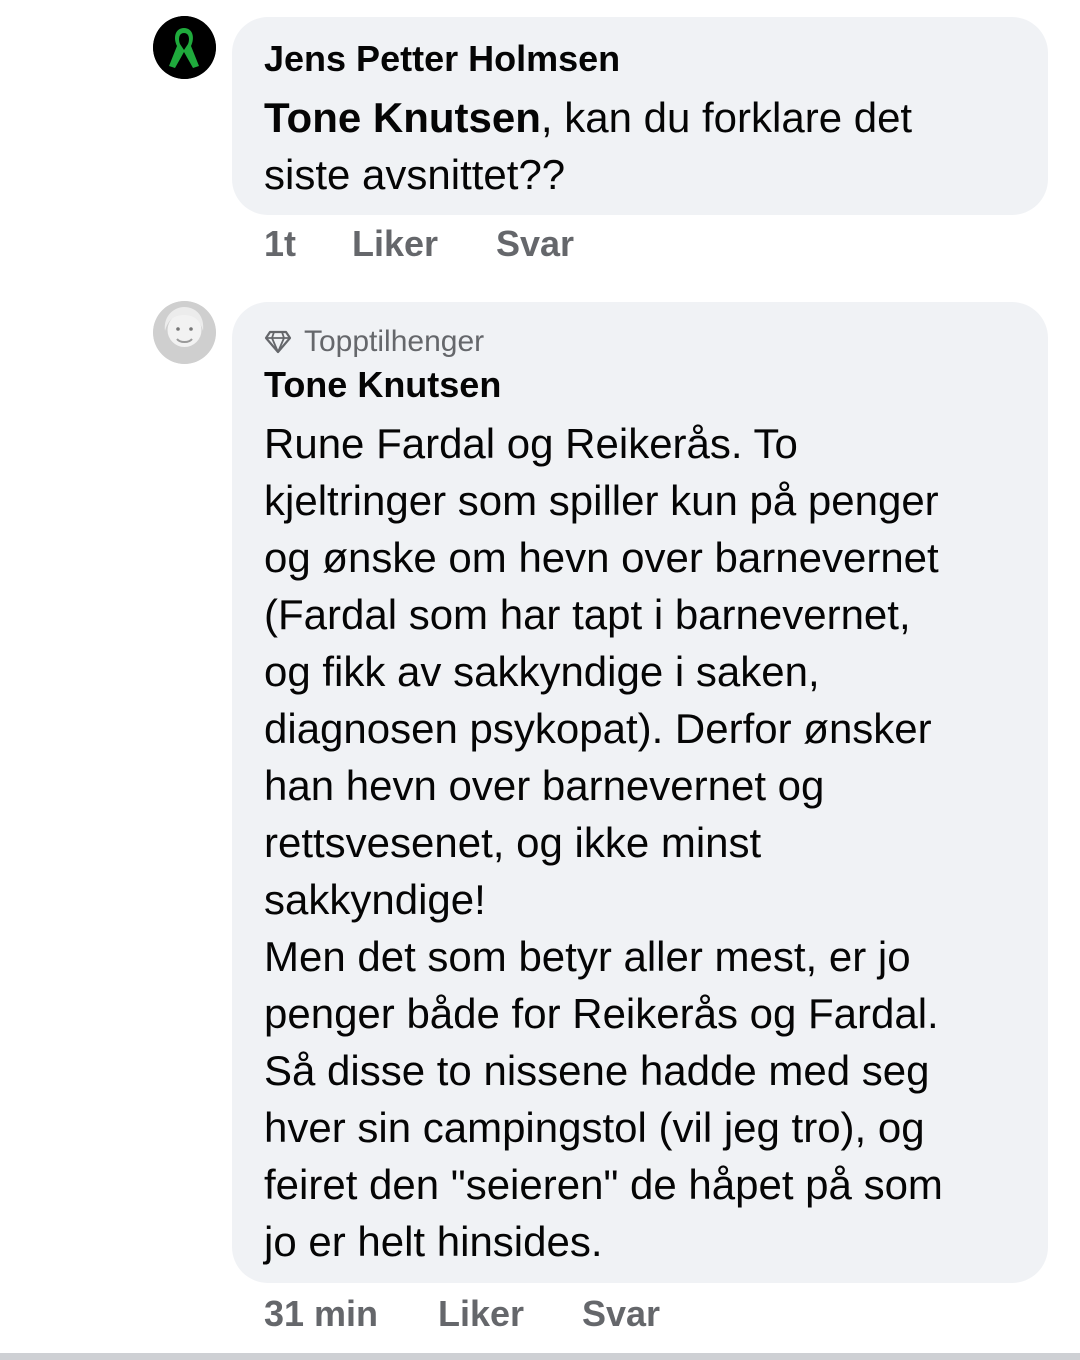 Image resolution: width=1080 pixels, height=1360 pixels. What do you see at coordinates (644, 59) in the screenshot?
I see `comment-author: Jens Petter Holmsen` at bounding box center [644, 59].